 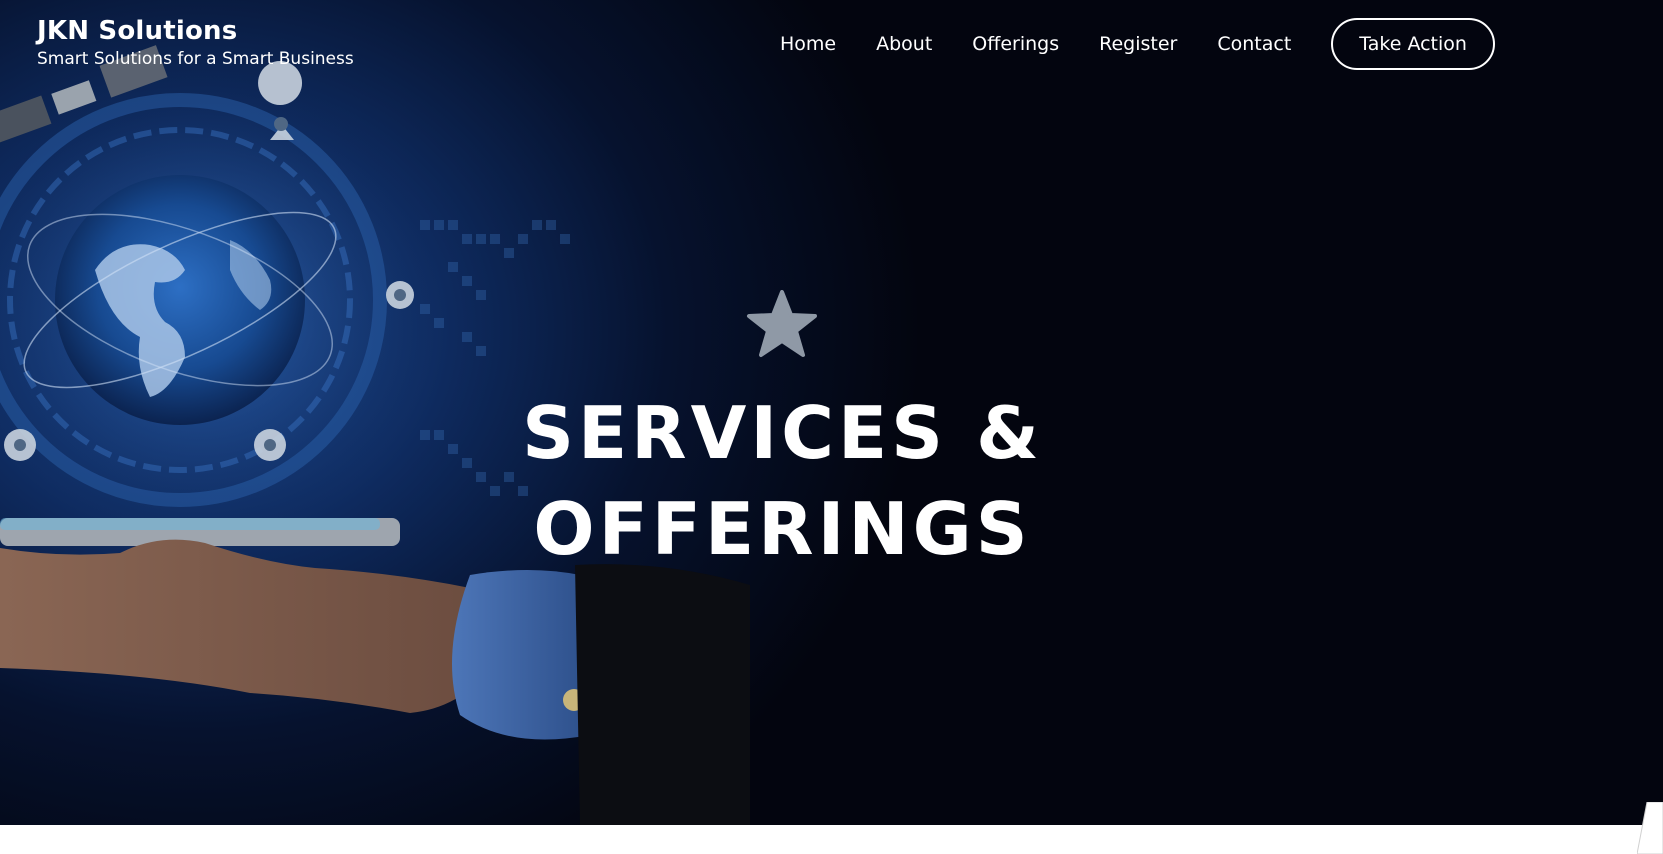 What do you see at coordinates (1254, 44) in the screenshot?
I see `nav-item-contact: Contact` at bounding box center [1254, 44].